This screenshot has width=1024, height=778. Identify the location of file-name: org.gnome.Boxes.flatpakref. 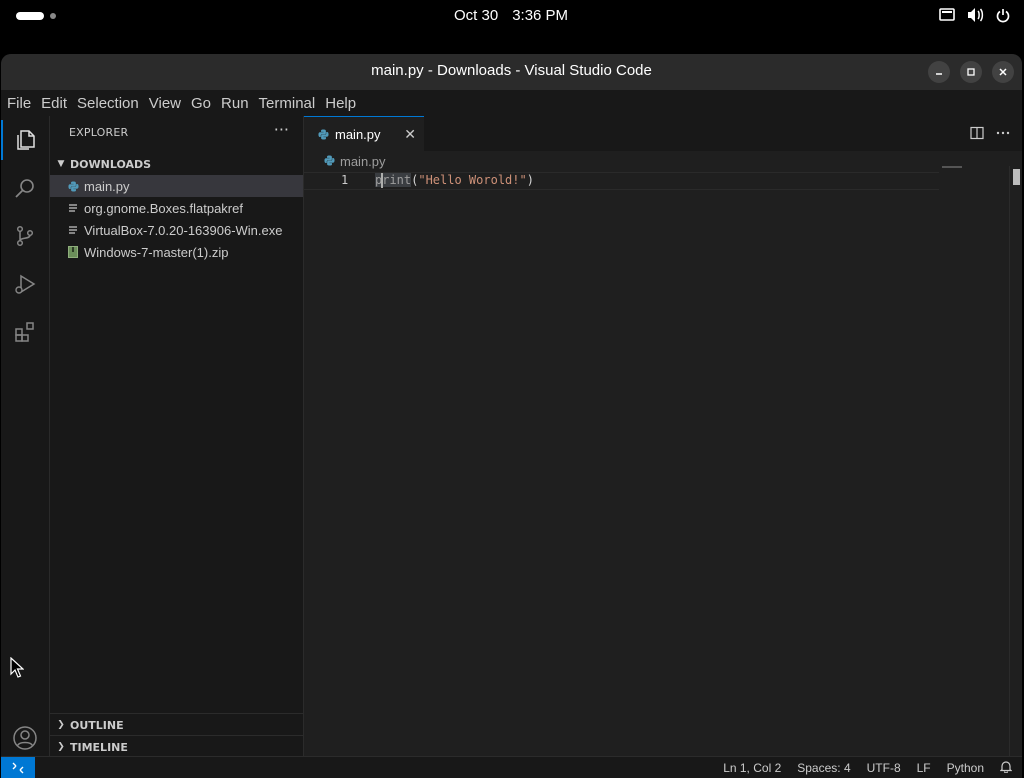
(163, 208).